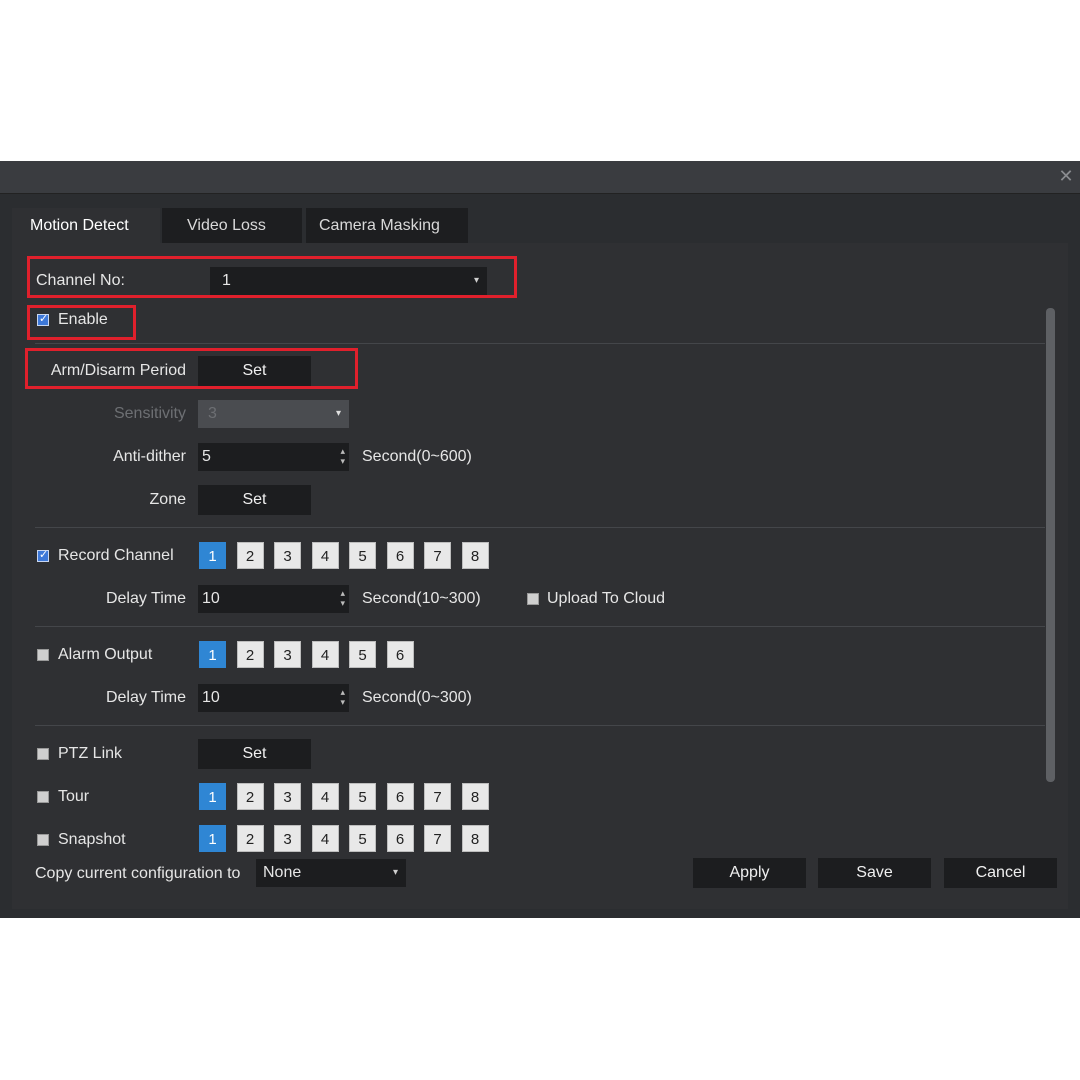  Describe the element at coordinates (273, 414) in the screenshot. I see `sensitivity-select: 3 ▾` at that location.